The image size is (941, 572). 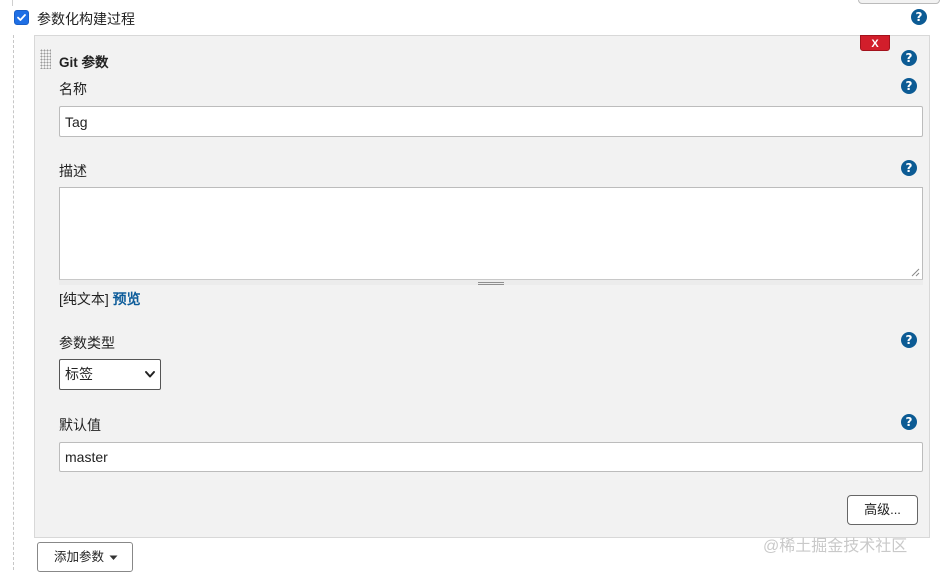 I want to click on parameter-type-title: Git 参数, so click(x=84, y=62).